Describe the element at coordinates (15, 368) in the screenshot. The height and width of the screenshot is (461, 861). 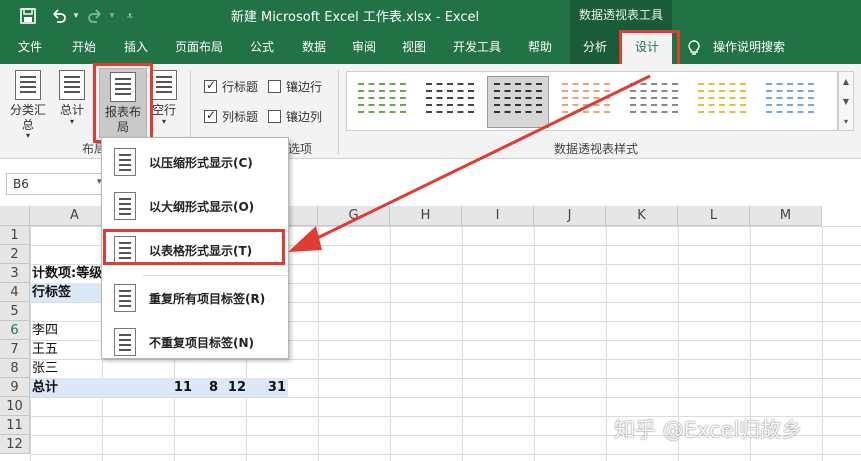
I see `row-header-8: 8` at that location.